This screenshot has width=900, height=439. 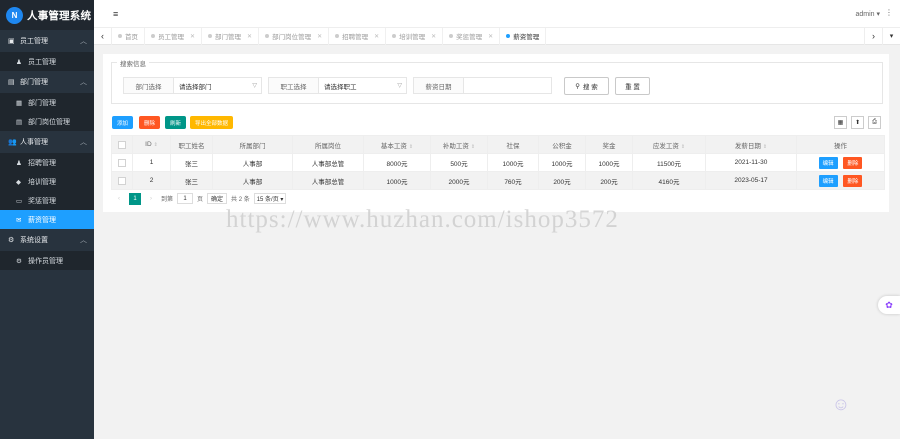 I want to click on tab-department-post: 部门岗位管理 ✕, so click(x=294, y=36).